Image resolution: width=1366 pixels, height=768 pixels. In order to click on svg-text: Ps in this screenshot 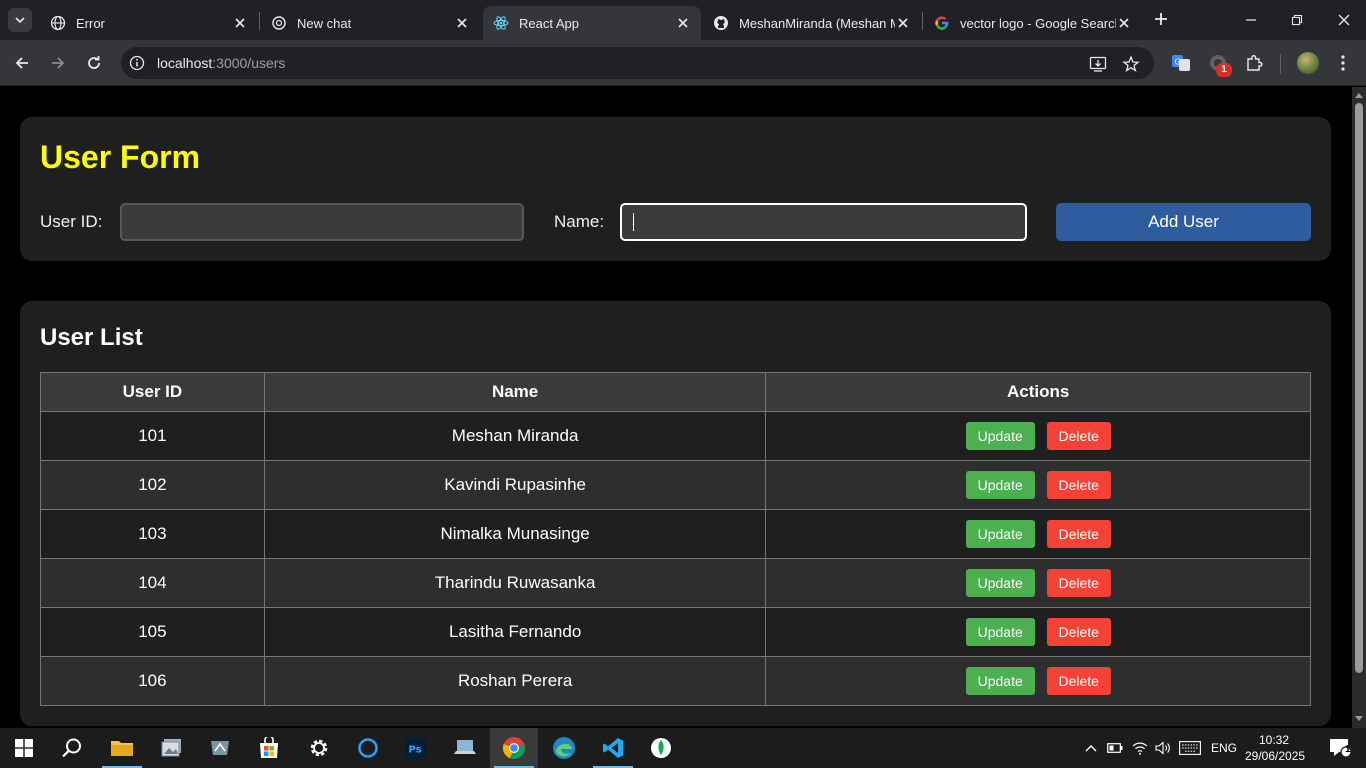, I will do `click(415, 750)`.